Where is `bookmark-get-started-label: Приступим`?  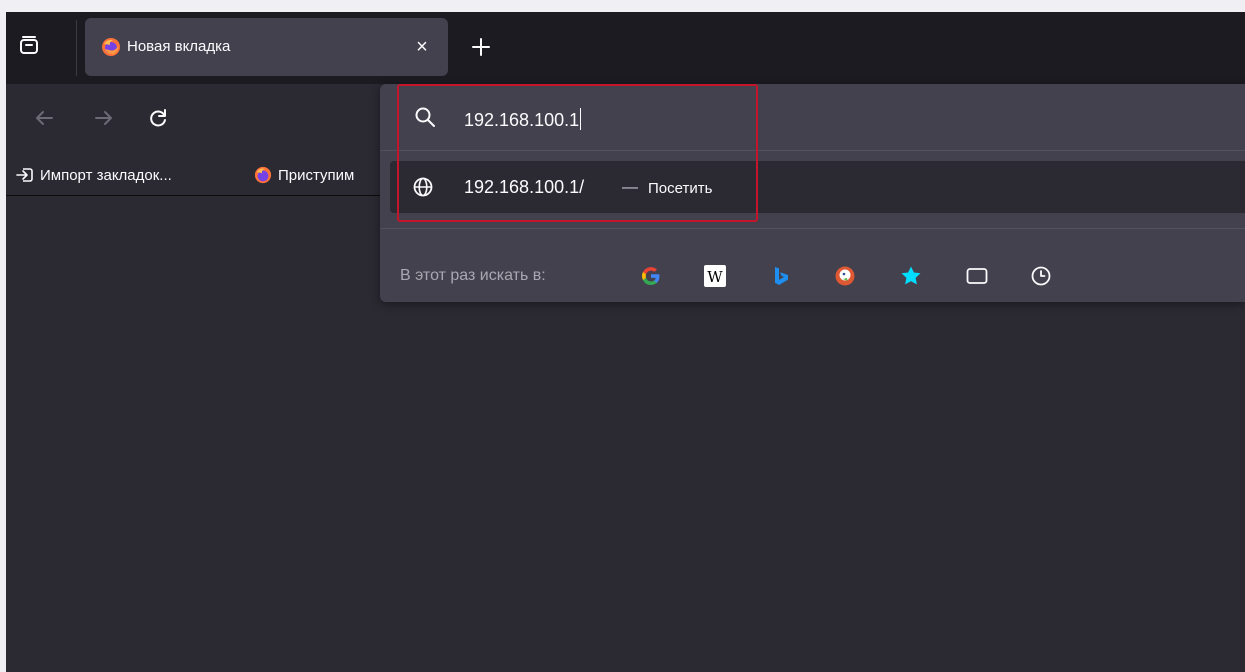 bookmark-get-started-label: Приступим is located at coordinates (316, 175).